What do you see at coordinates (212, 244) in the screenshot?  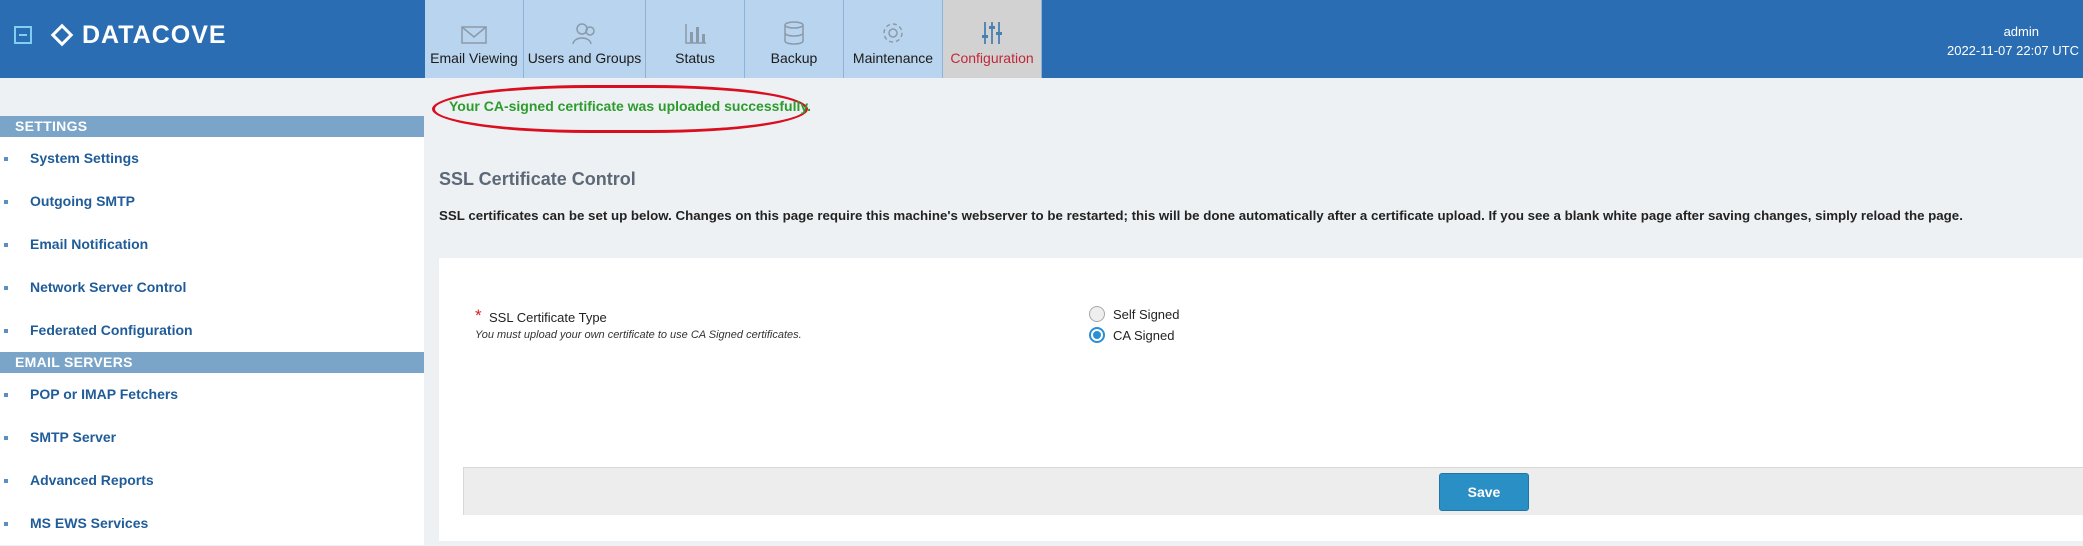 I see `sidebar-item-email-notification: Email Notification` at bounding box center [212, 244].